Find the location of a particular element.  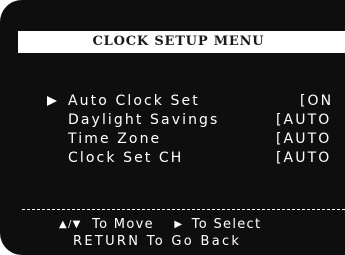

menu-item-label: Time Zone is located at coordinates (115, 139).